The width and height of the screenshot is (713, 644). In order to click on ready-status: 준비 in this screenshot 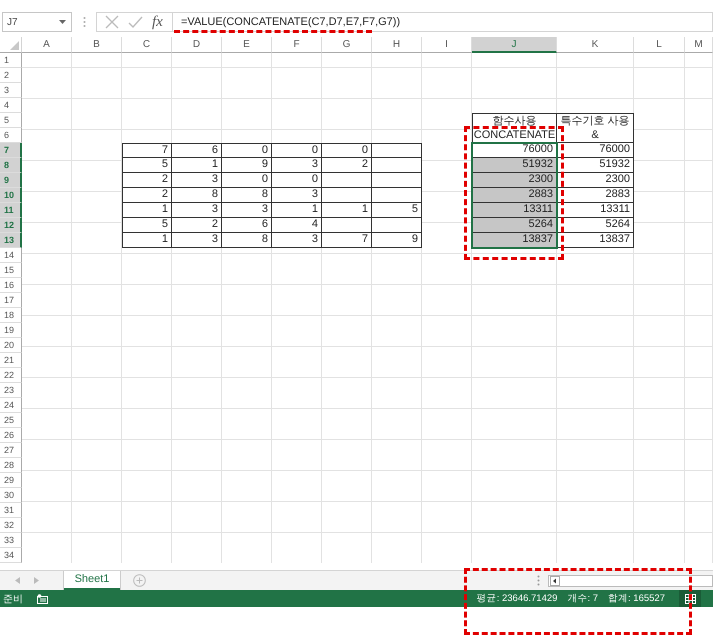, I will do `click(13, 599)`.